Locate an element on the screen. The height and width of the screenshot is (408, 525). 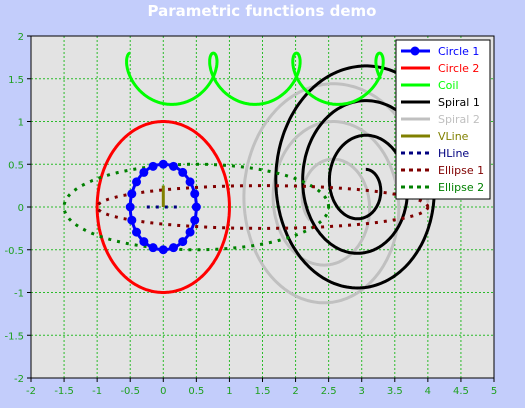
y-tick-label: -1 is located at coordinates (19, 294).